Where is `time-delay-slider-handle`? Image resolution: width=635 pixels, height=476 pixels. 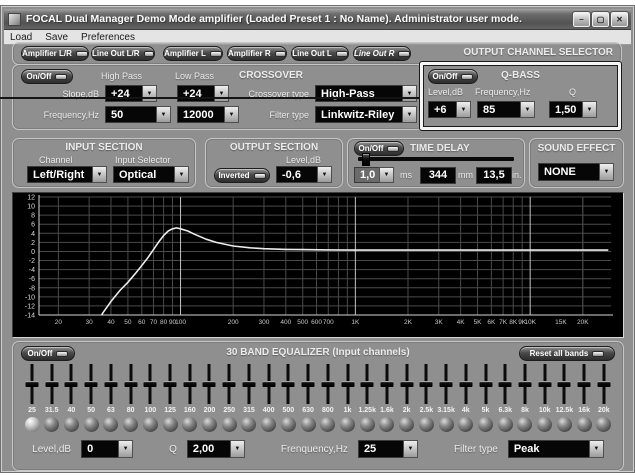 time-delay-slider-handle is located at coordinates (366, 159).